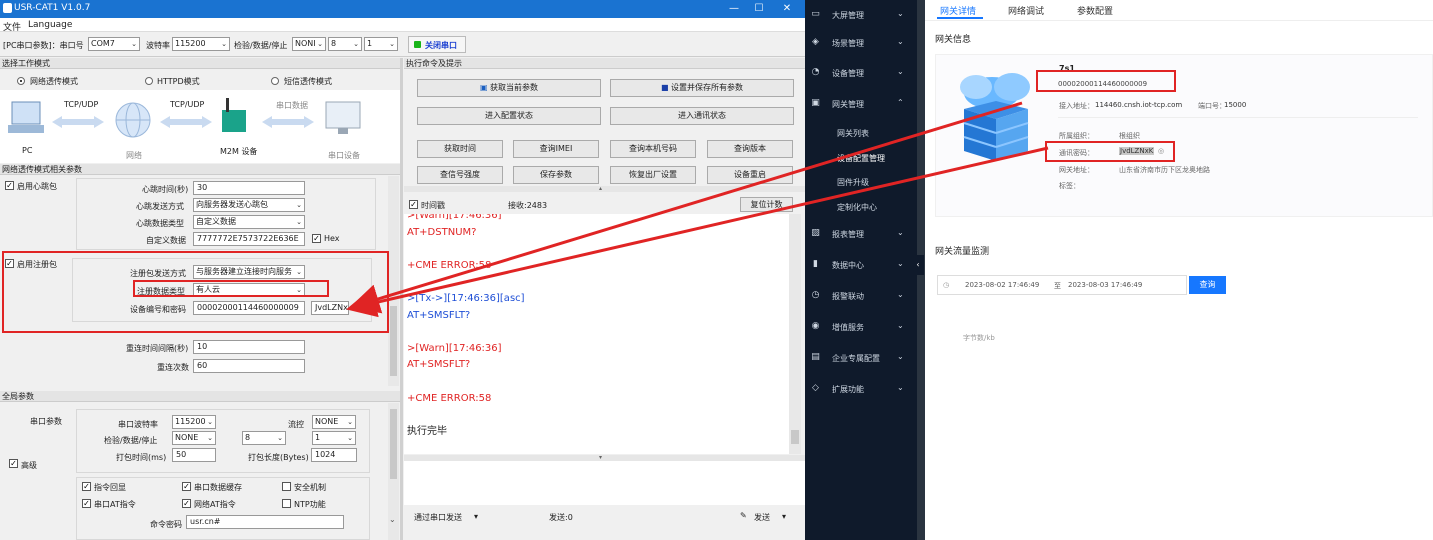  I want to click on send-arrow-icon: ▾, so click(784, 516).